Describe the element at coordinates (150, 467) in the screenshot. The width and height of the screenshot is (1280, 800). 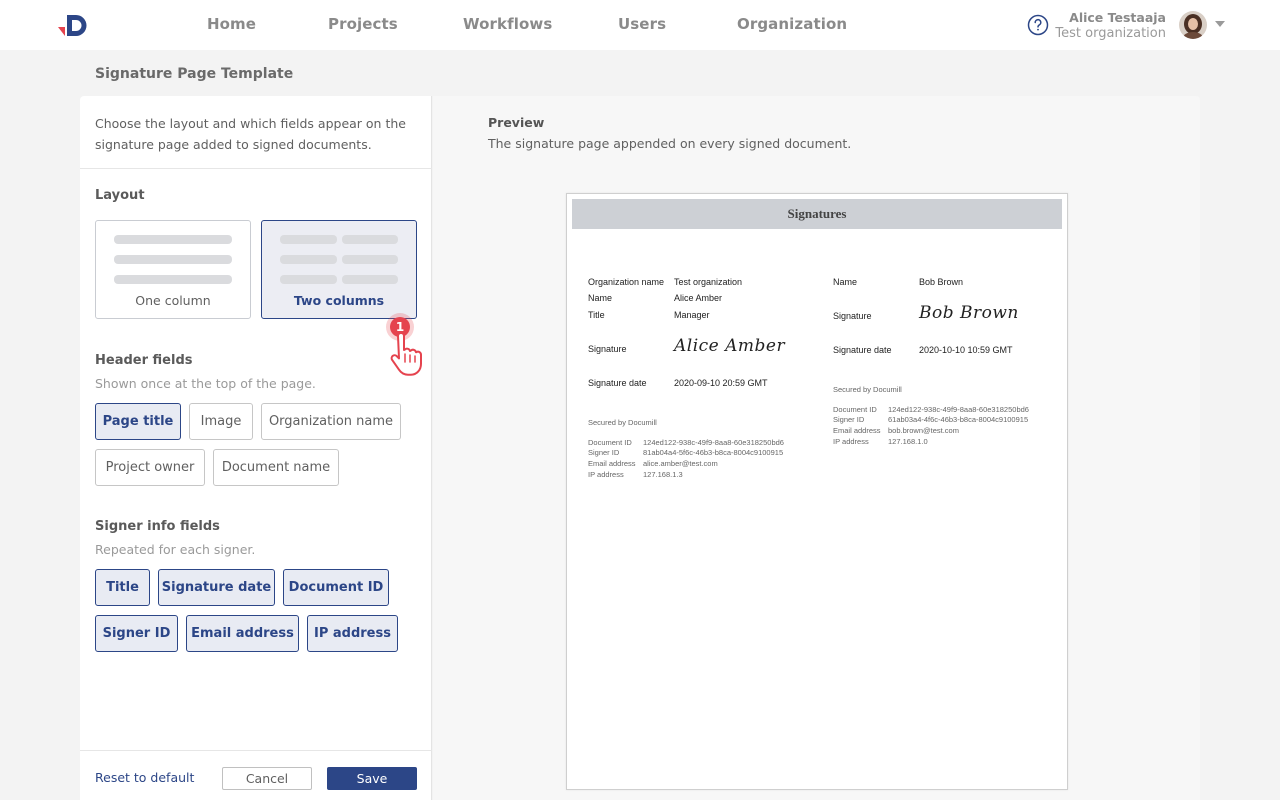
I see `chip-project-owner: Project owner` at that location.